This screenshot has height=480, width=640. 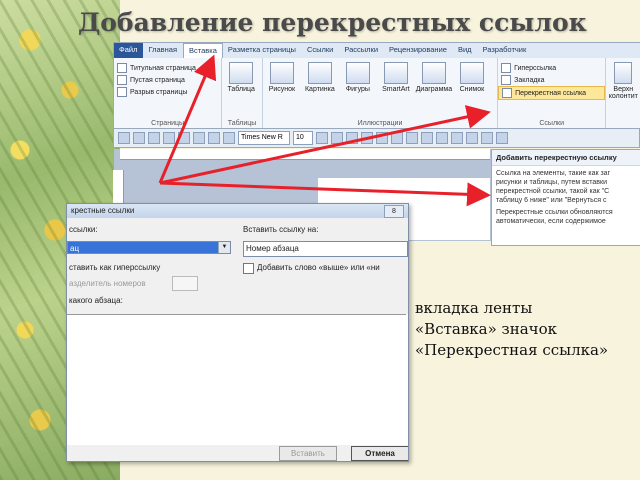 What do you see at coordinates (187, 119) in the screenshot?
I see `arrow-to-insert-tab` at bounding box center [187, 119].